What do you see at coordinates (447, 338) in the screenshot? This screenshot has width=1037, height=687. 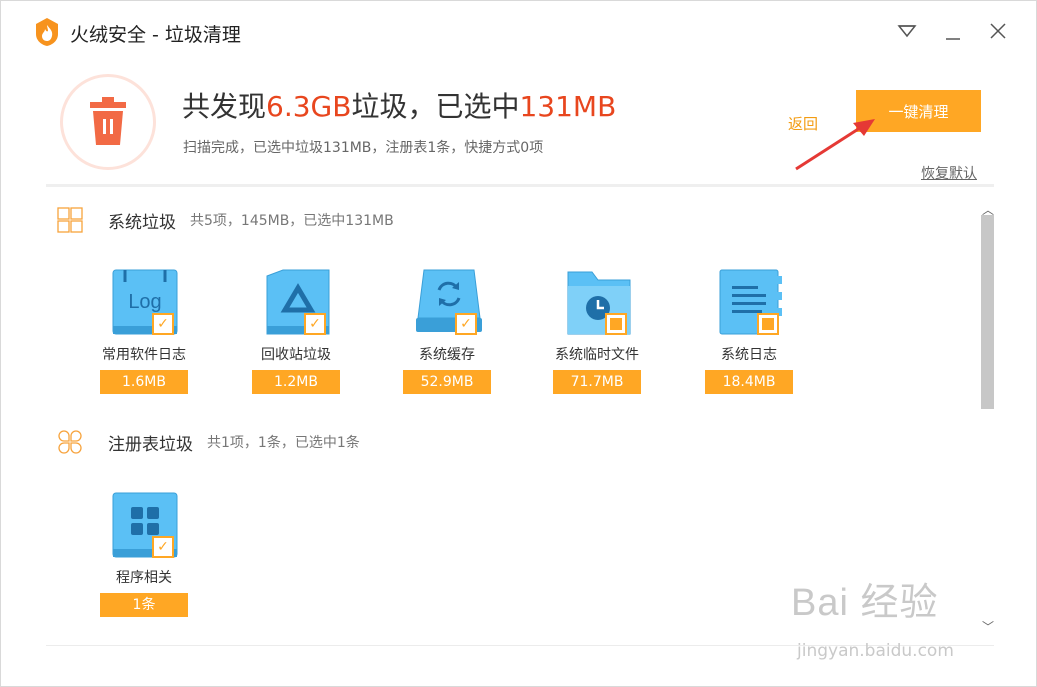 I see `junk-item-system-cache: ✓ 系统缓存 52.9MB` at bounding box center [447, 338].